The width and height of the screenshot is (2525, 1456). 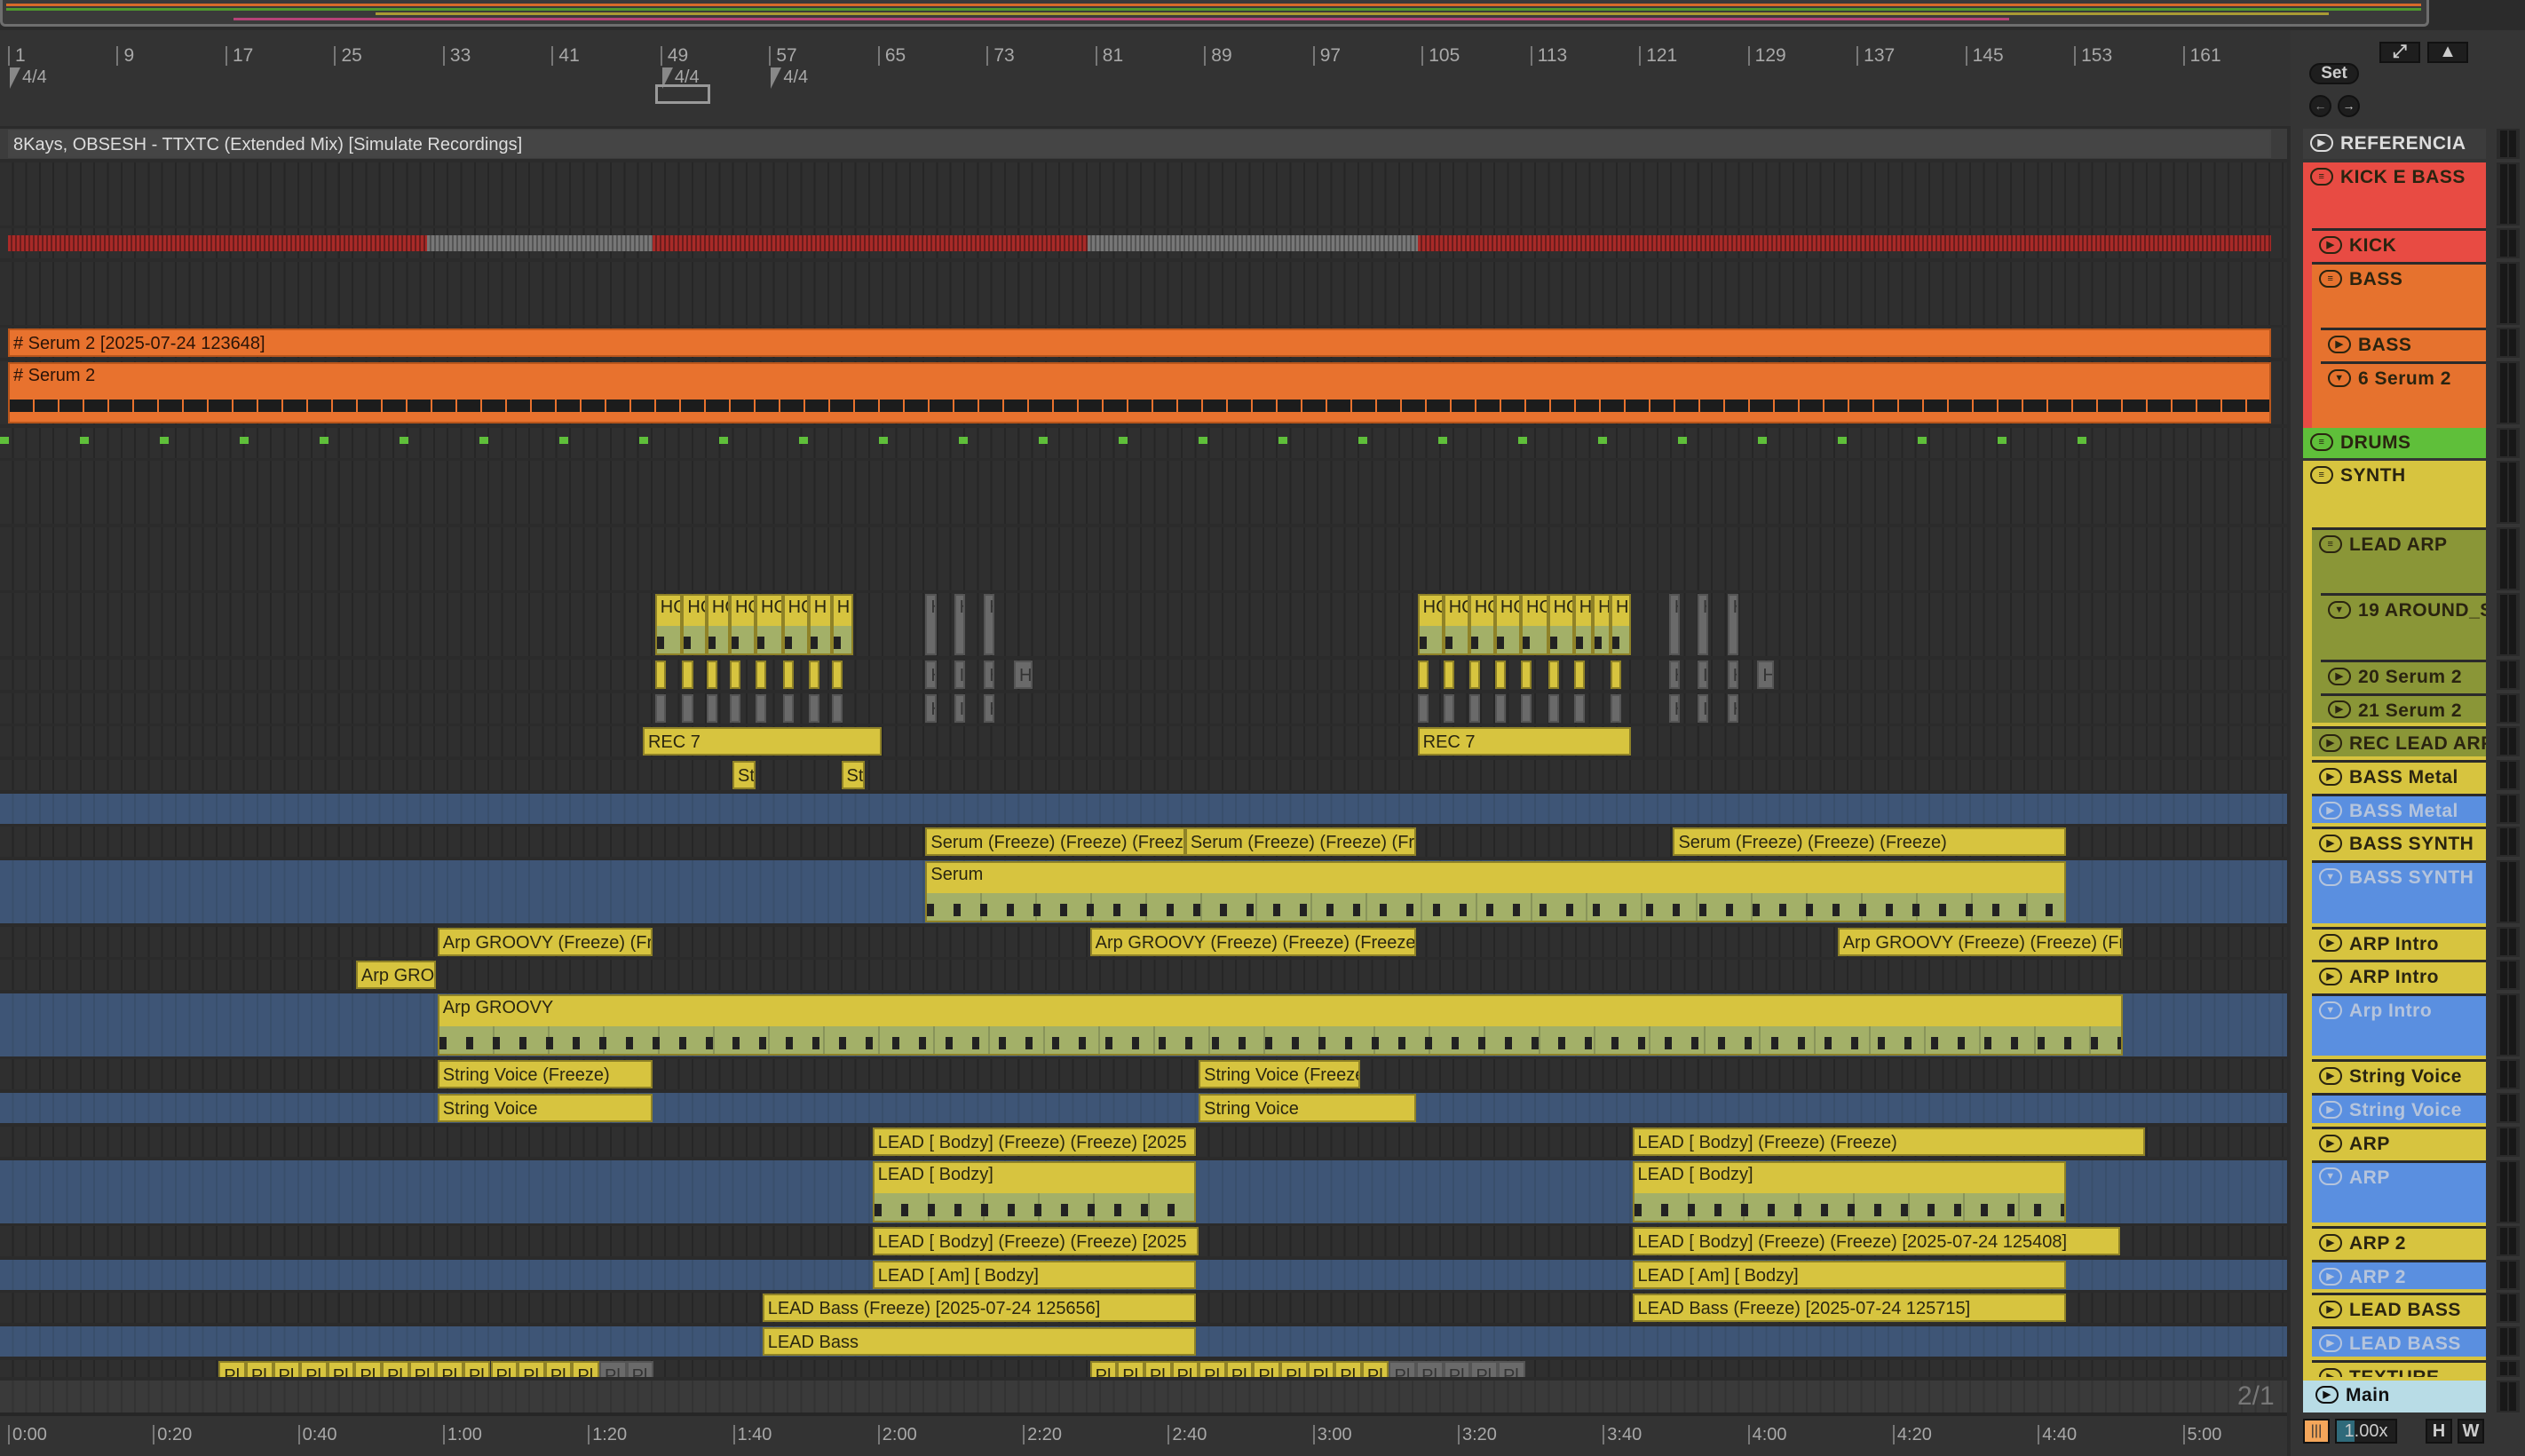 What do you see at coordinates (2403, 343) in the screenshot?
I see `track-header: ▶ BASS` at bounding box center [2403, 343].